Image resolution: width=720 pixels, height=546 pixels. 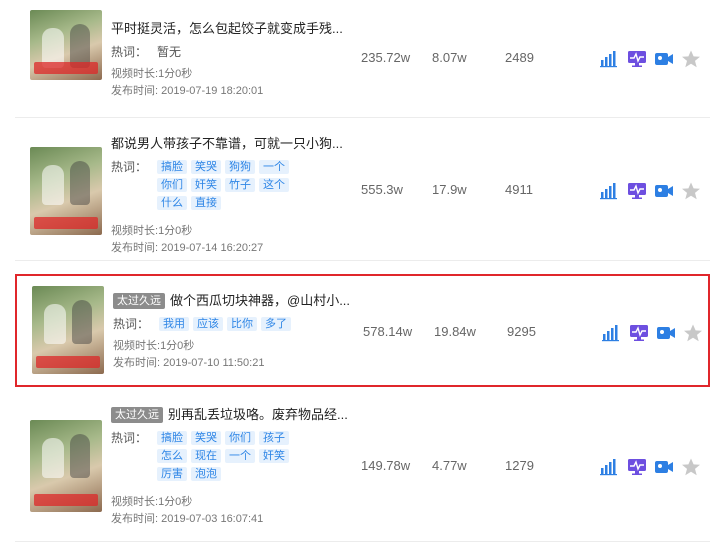 I want to click on publish-time: 2019-07-14 16:20:27, so click(x=212, y=248).